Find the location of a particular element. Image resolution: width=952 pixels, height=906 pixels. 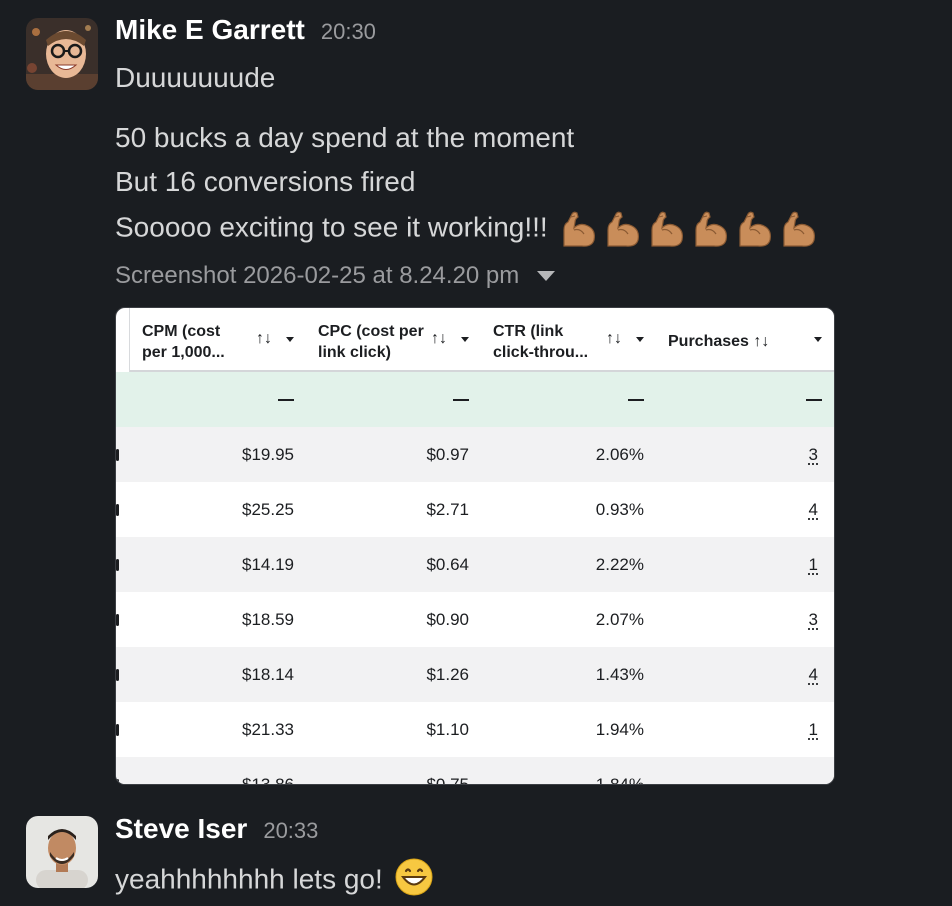

avatar-mike is located at coordinates (62, 54).